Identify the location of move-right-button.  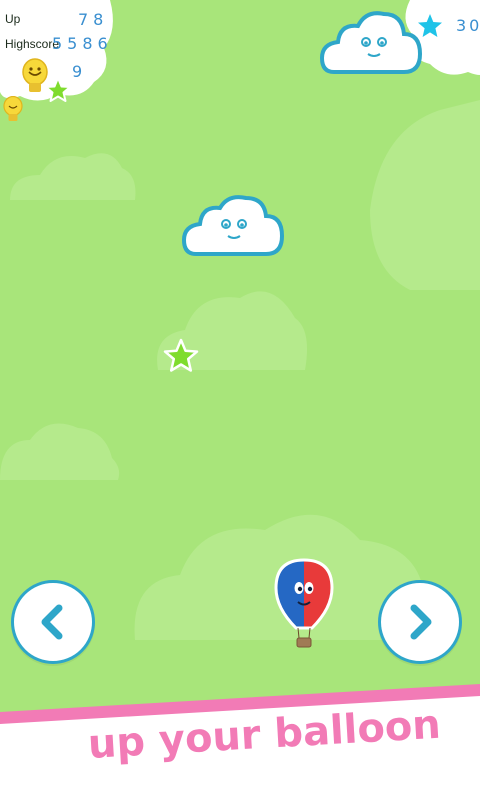
(420, 622).